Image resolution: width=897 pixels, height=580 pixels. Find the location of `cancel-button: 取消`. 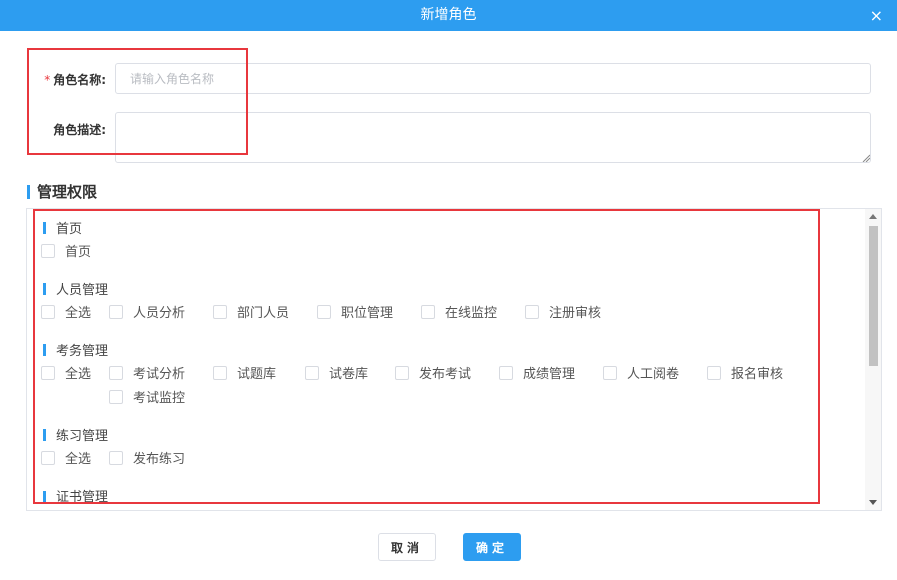

cancel-button: 取消 is located at coordinates (407, 547).